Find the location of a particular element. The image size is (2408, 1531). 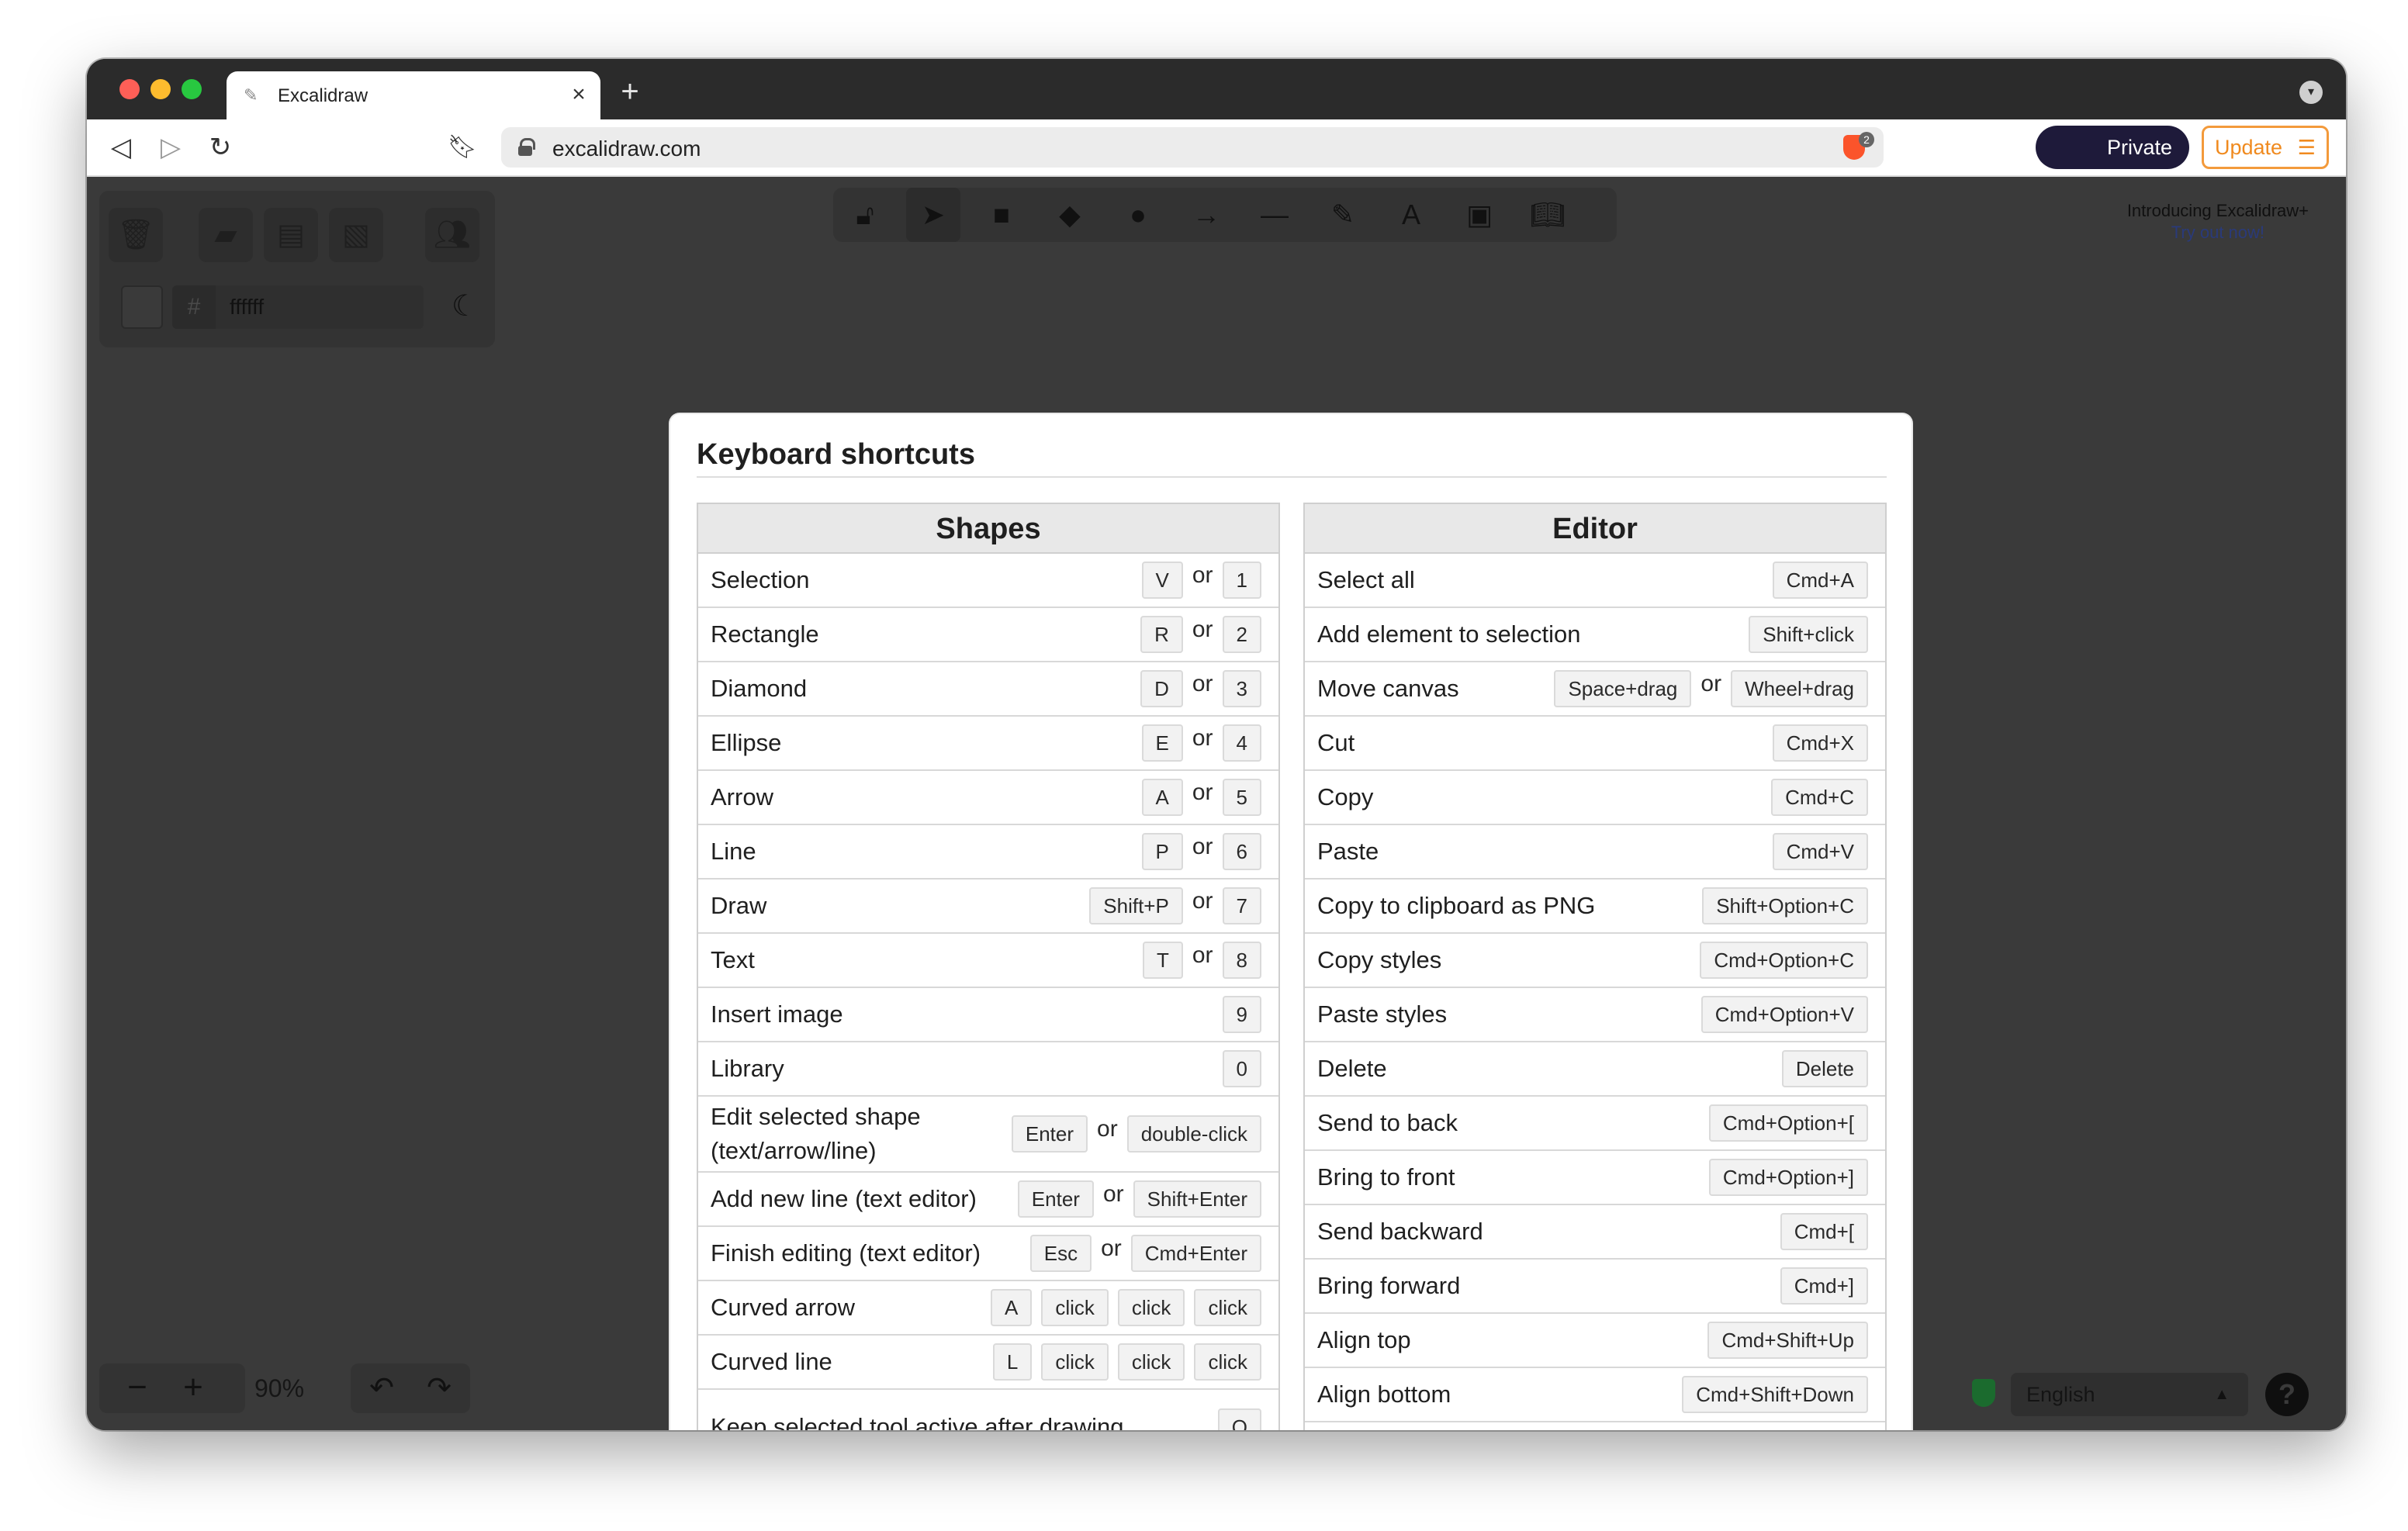

shortcut-label: Arrow is located at coordinates (742, 796).